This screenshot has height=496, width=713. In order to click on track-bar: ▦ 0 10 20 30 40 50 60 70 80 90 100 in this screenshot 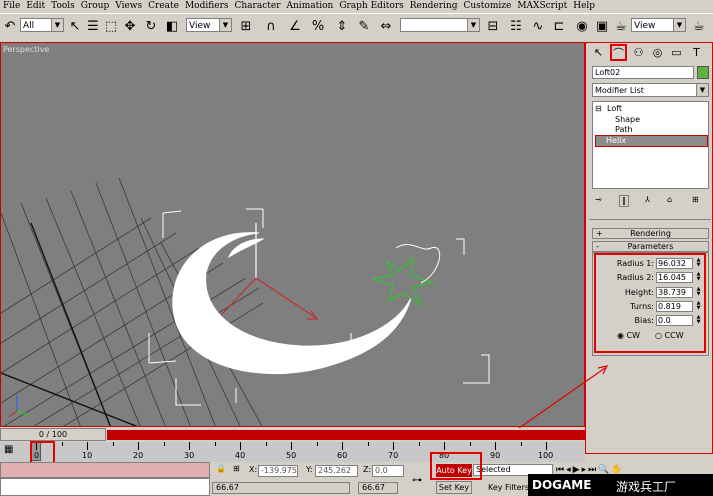, I will do `click(292, 452)`.